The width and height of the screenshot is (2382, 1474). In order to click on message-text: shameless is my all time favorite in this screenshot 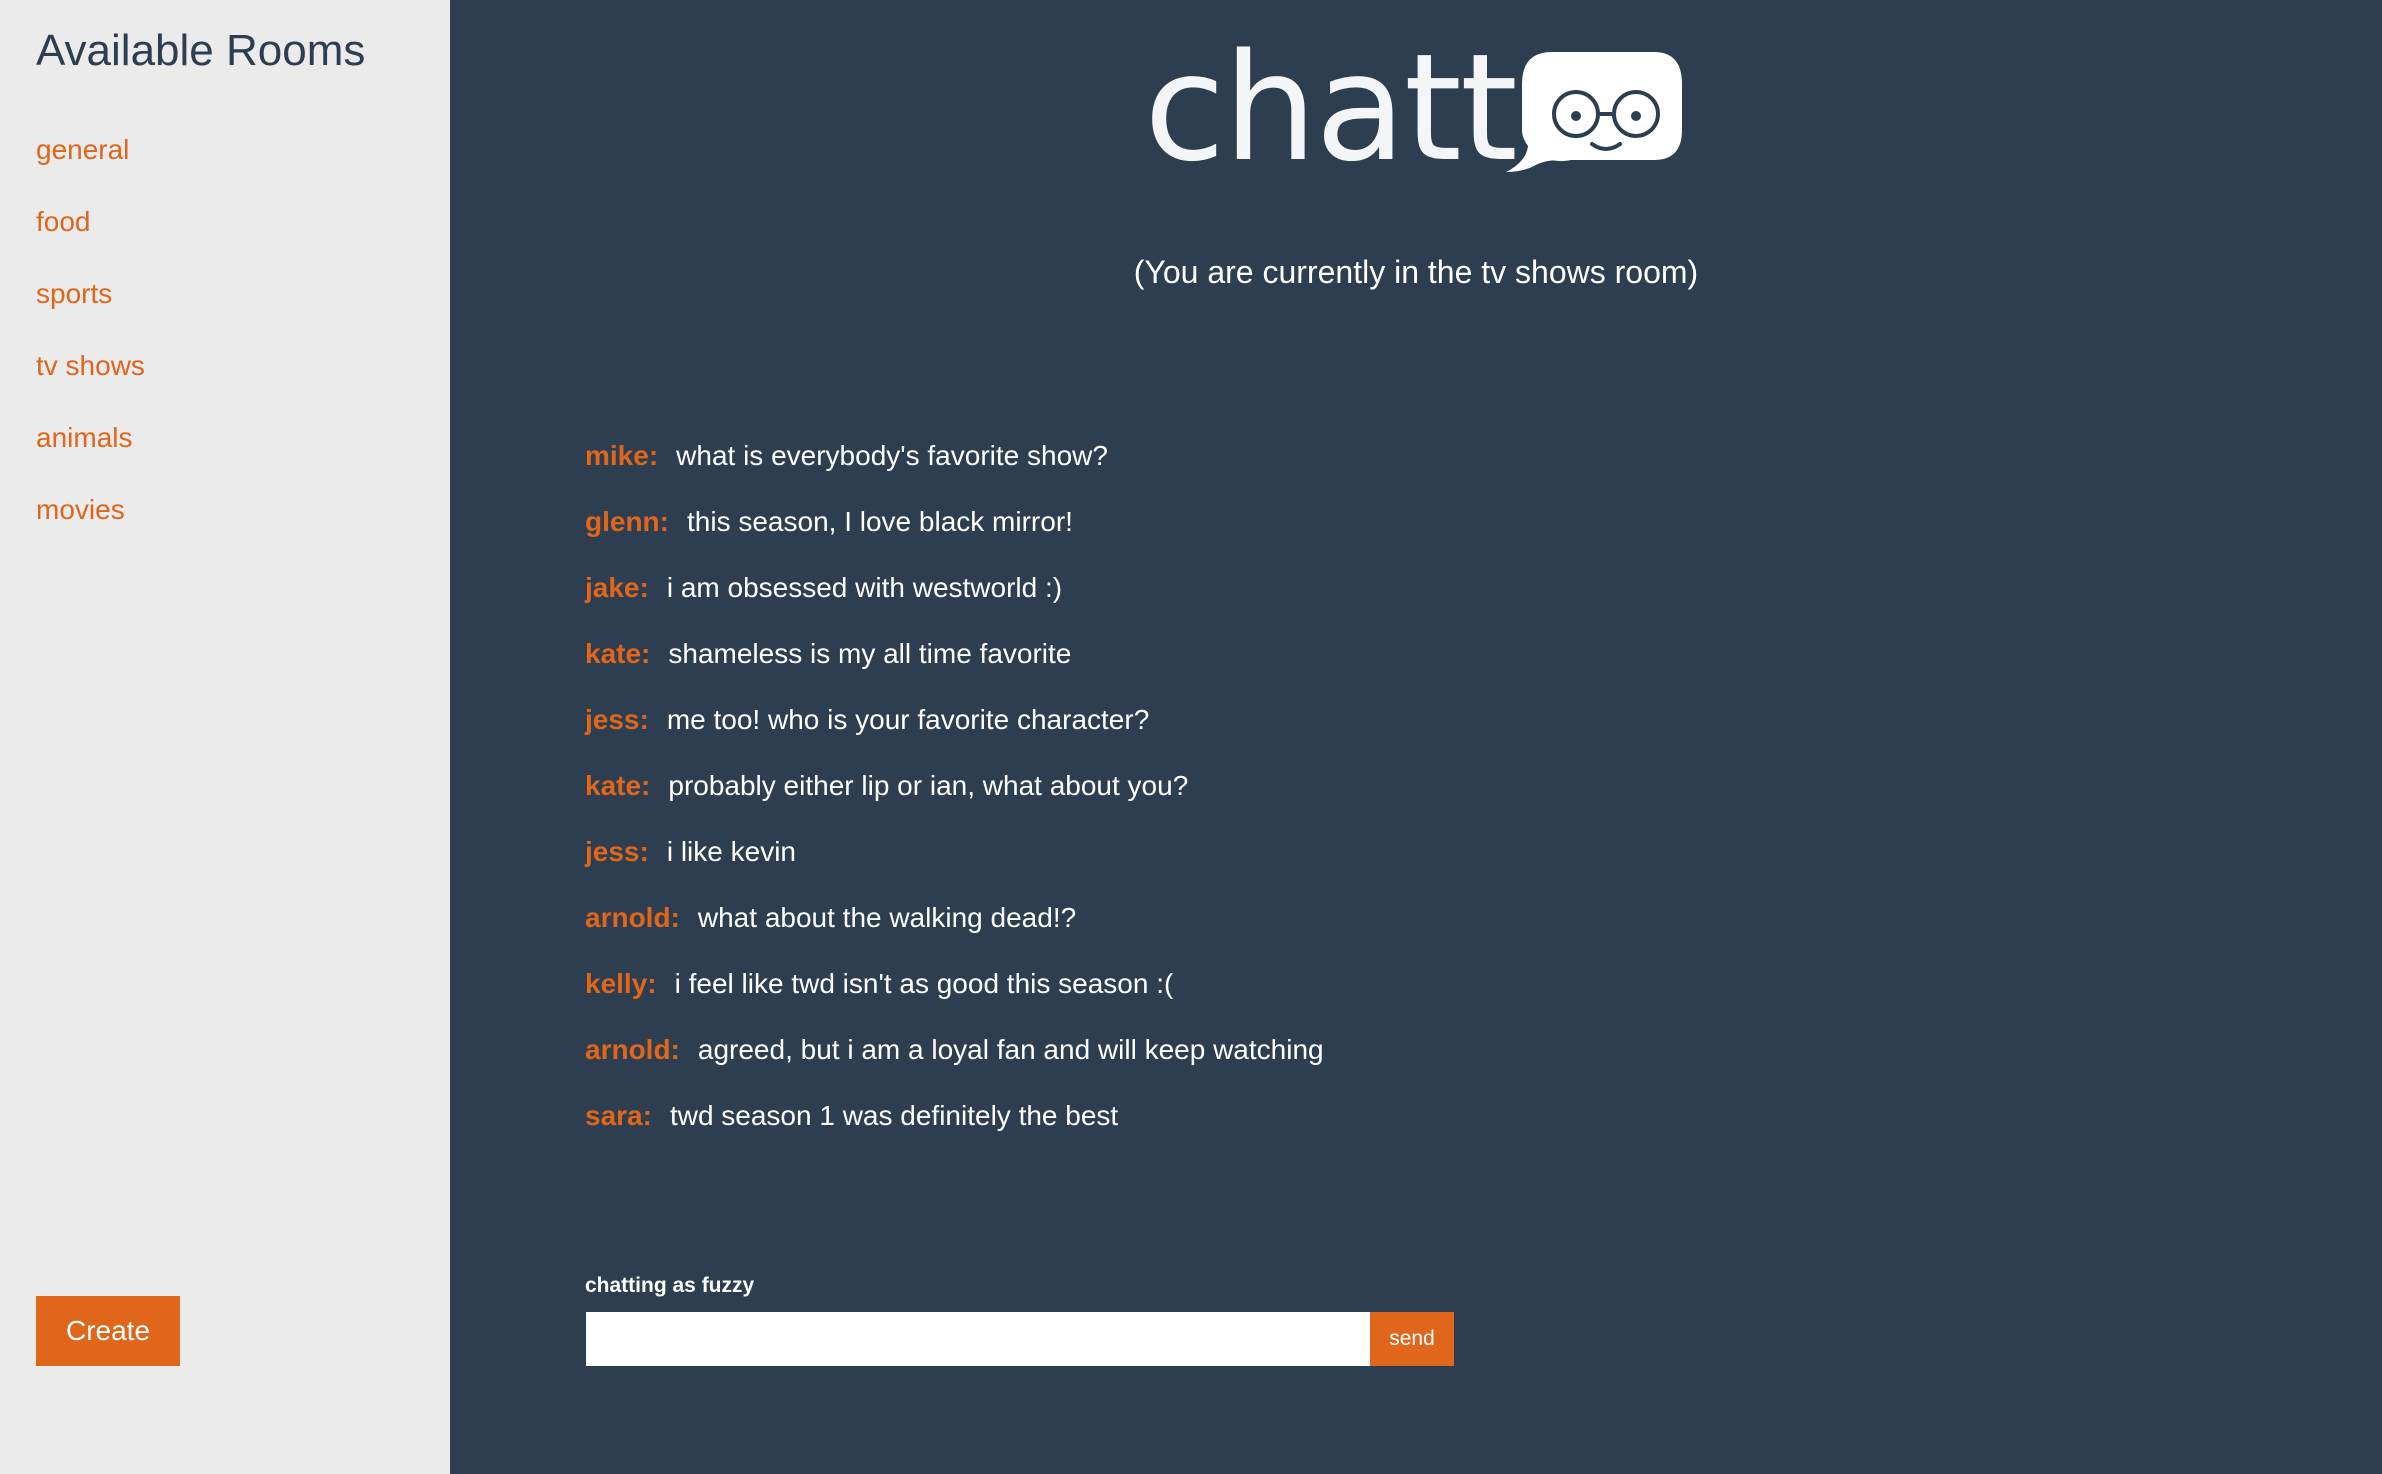, I will do `click(870, 653)`.